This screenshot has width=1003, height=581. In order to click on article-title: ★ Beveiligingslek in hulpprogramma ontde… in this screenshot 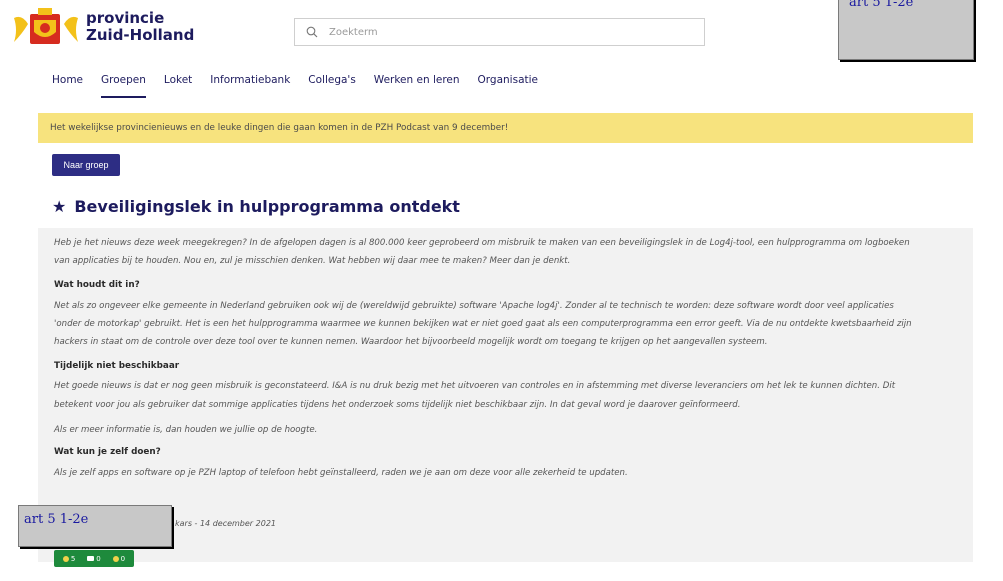, I will do `click(256, 206)`.